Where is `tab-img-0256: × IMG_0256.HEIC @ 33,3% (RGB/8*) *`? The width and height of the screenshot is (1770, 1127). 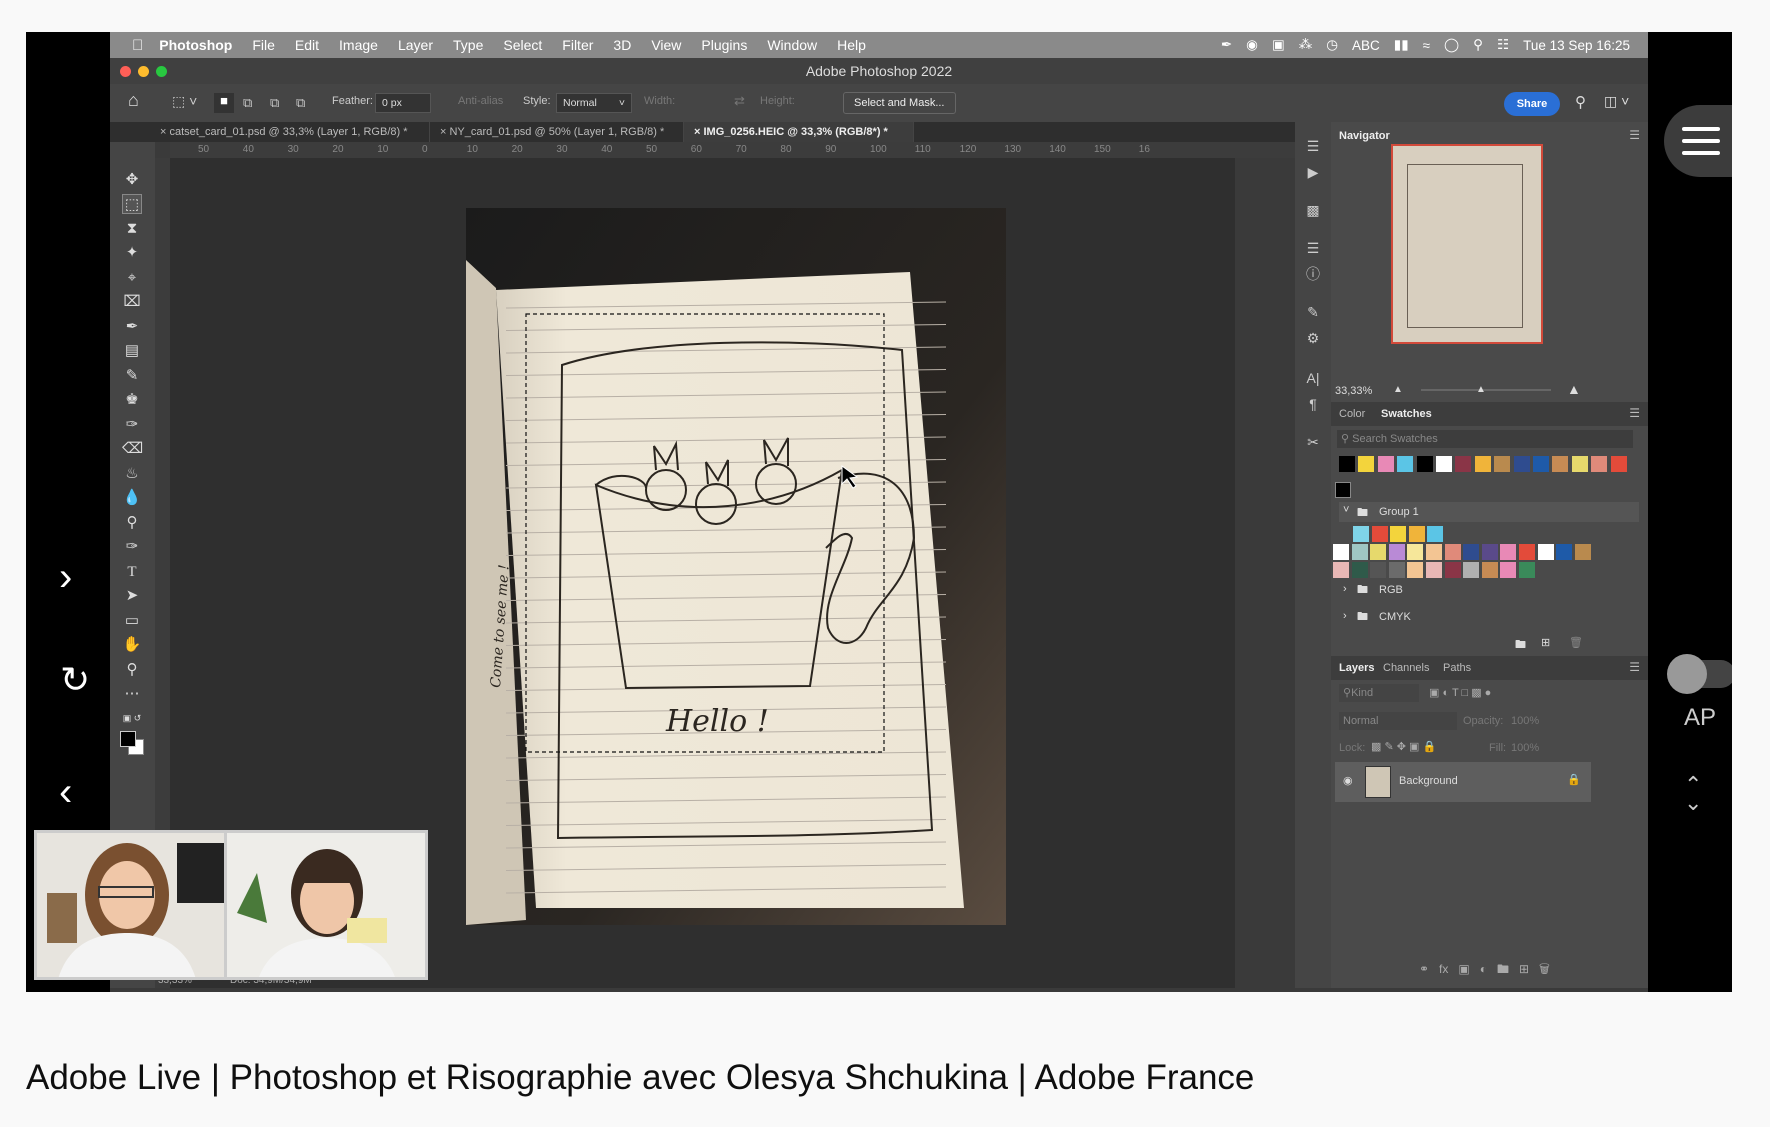 tab-img-0256: × IMG_0256.HEIC @ 33,3% (RGB/8*) * is located at coordinates (799, 132).